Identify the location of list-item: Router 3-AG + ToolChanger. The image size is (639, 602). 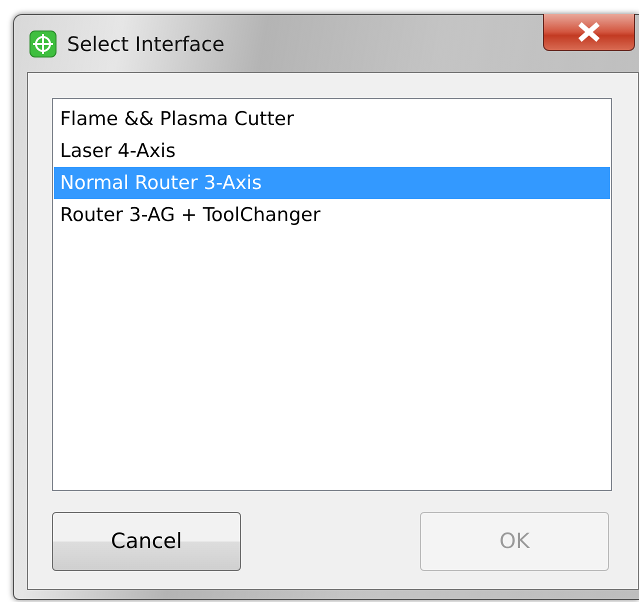
(332, 215).